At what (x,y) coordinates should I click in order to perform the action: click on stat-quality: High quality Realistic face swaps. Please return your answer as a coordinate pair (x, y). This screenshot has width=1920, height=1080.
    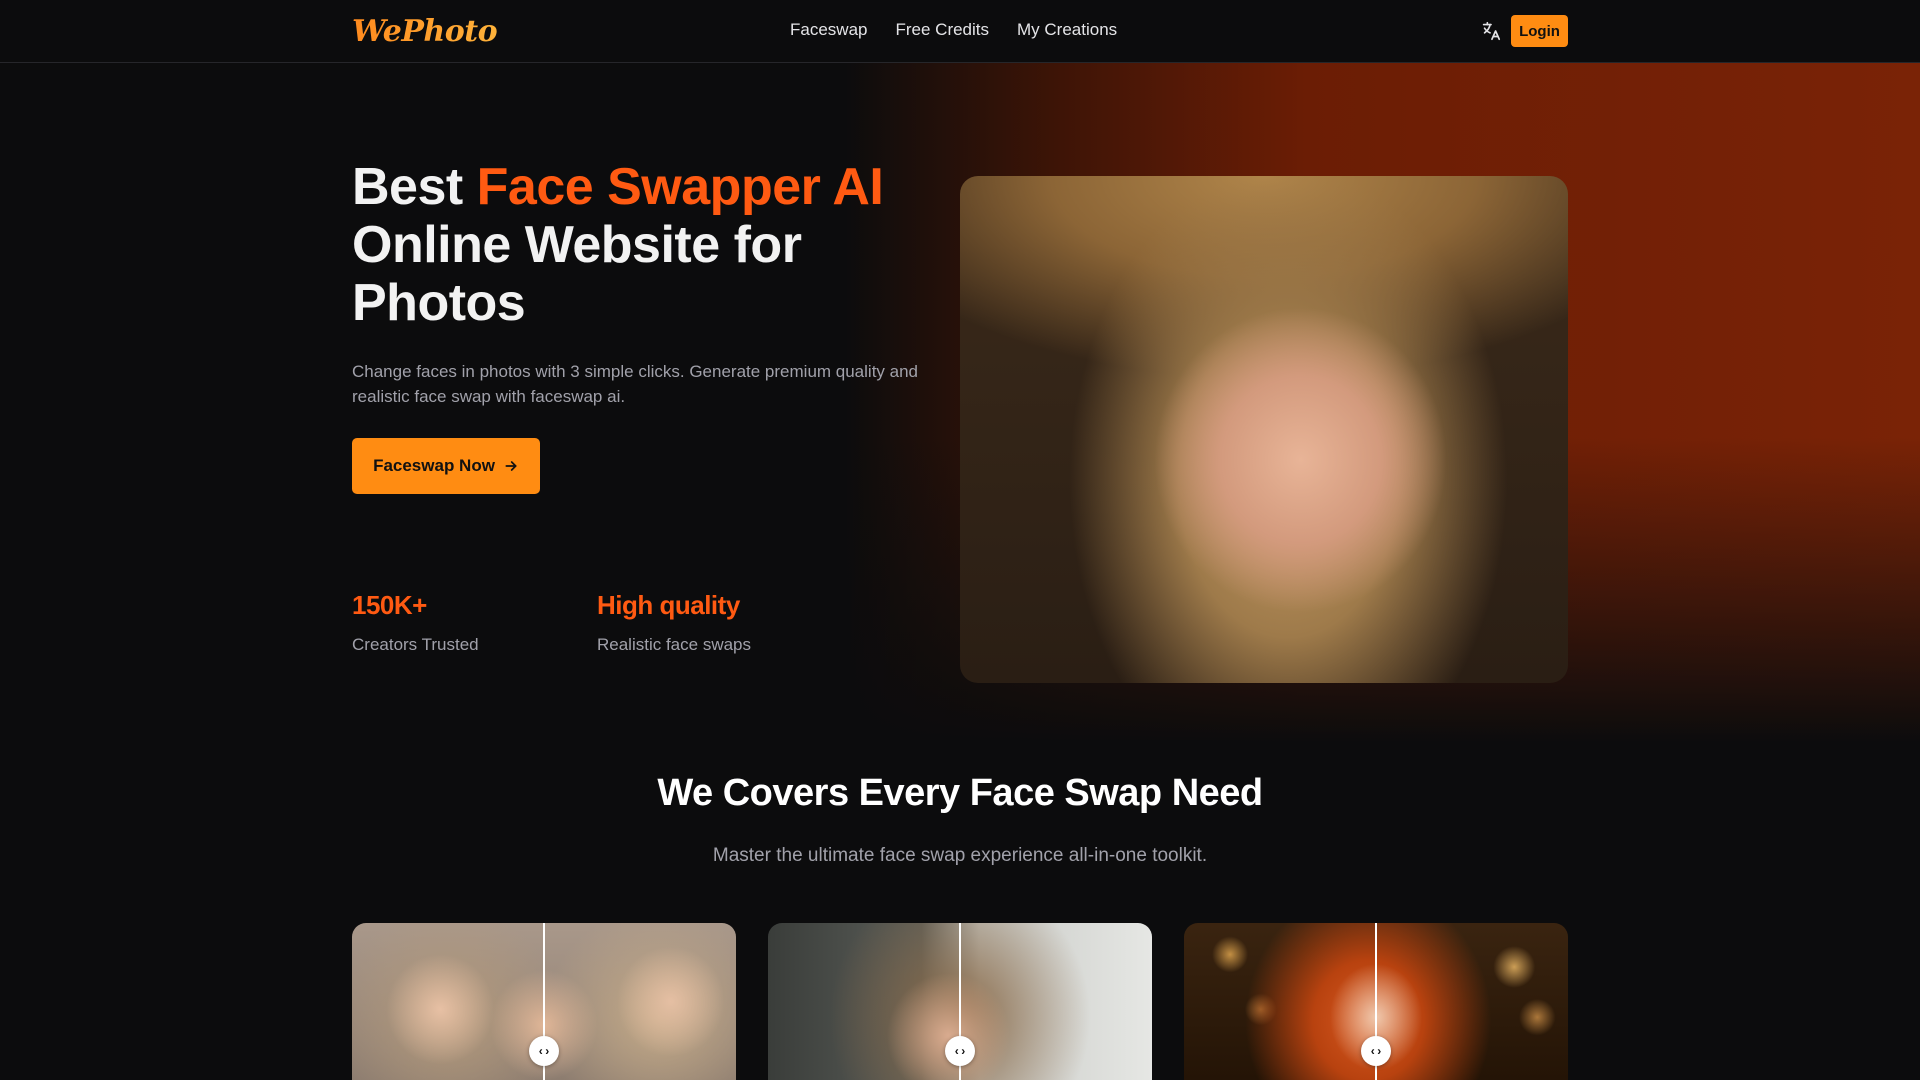
    Looking at the image, I should click on (674, 622).